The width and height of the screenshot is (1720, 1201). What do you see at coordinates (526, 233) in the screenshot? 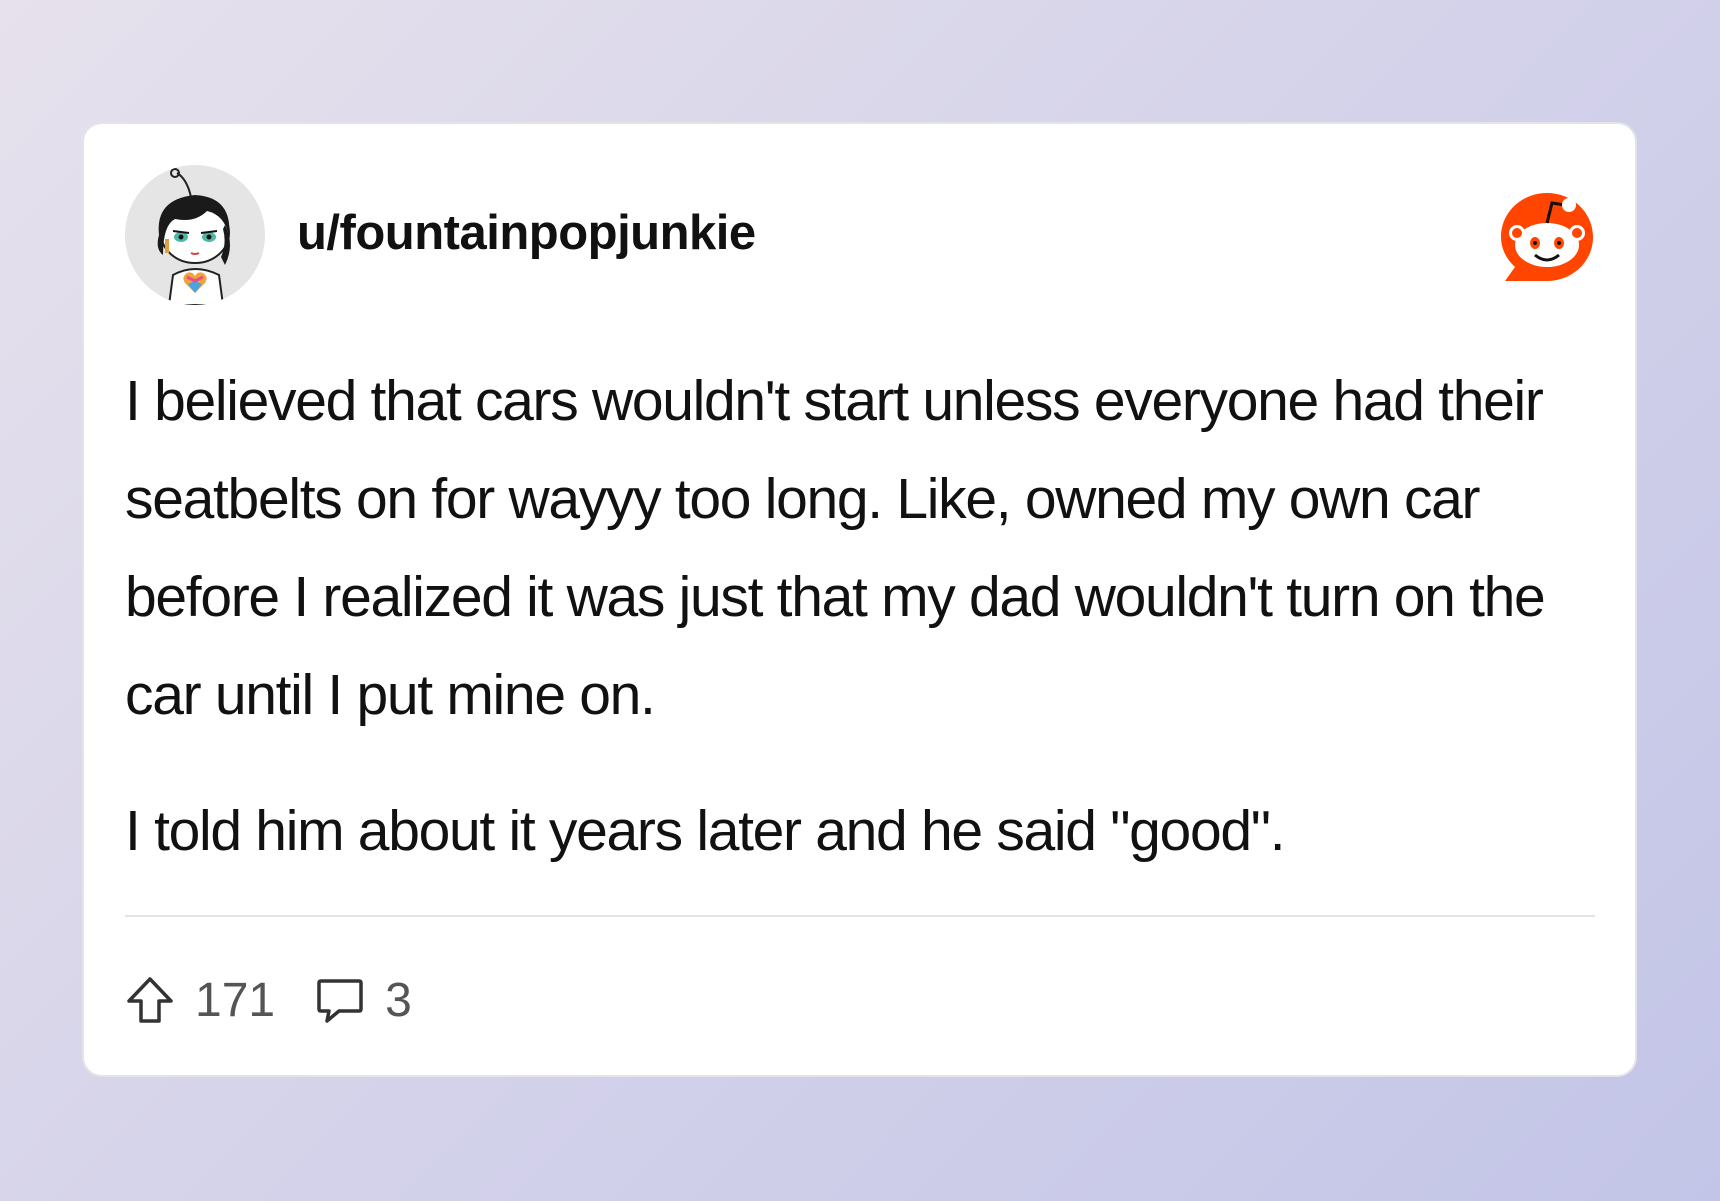
I see `username: u/fountainpopjunkie` at bounding box center [526, 233].